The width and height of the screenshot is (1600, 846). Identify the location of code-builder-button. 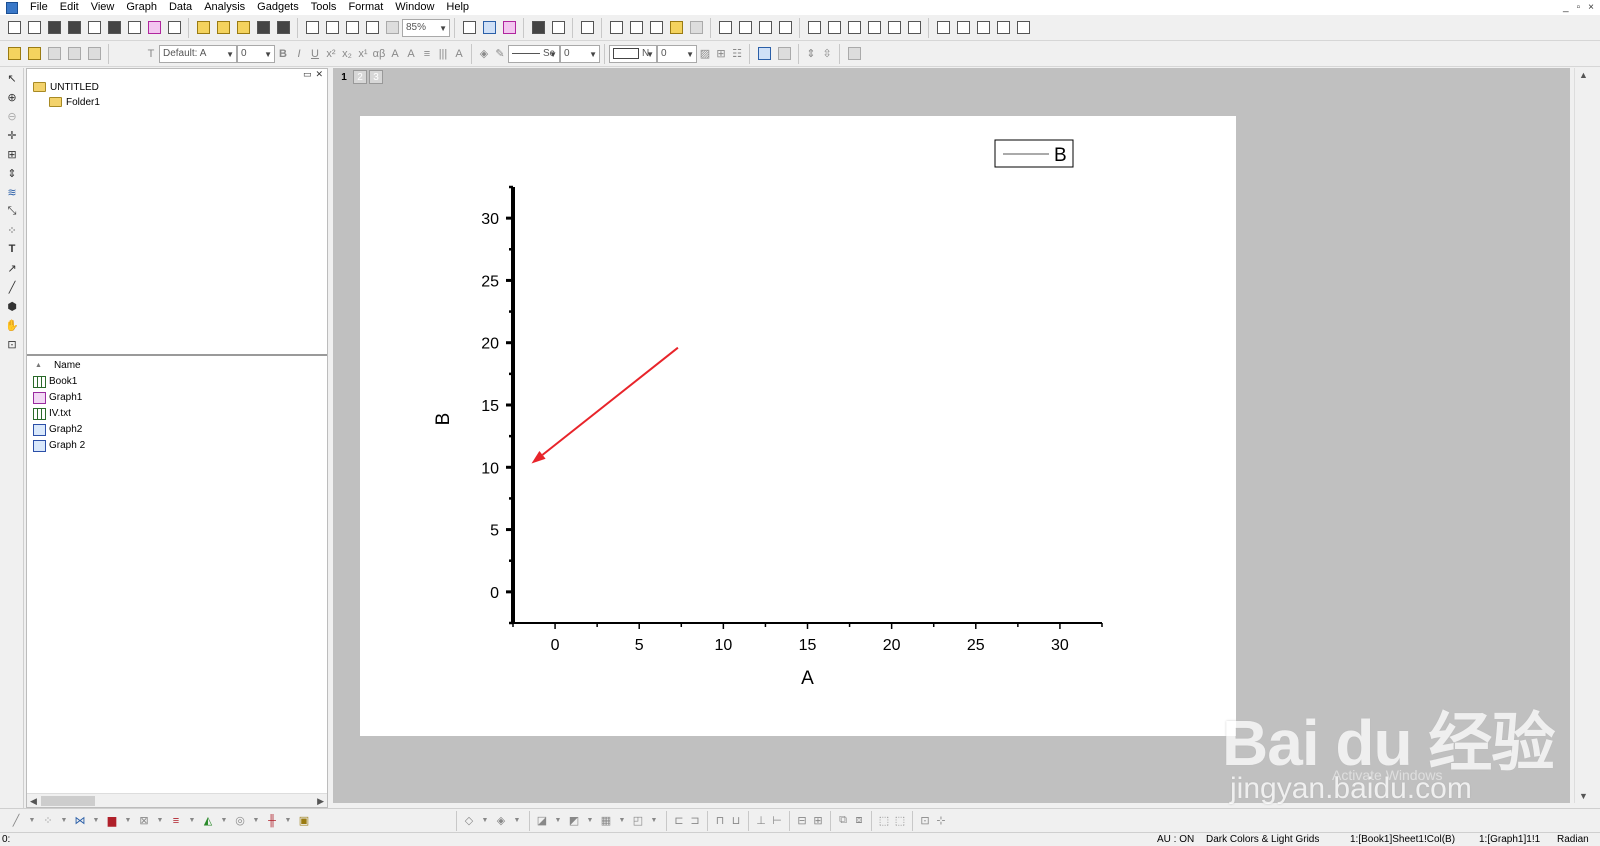
(538, 28).